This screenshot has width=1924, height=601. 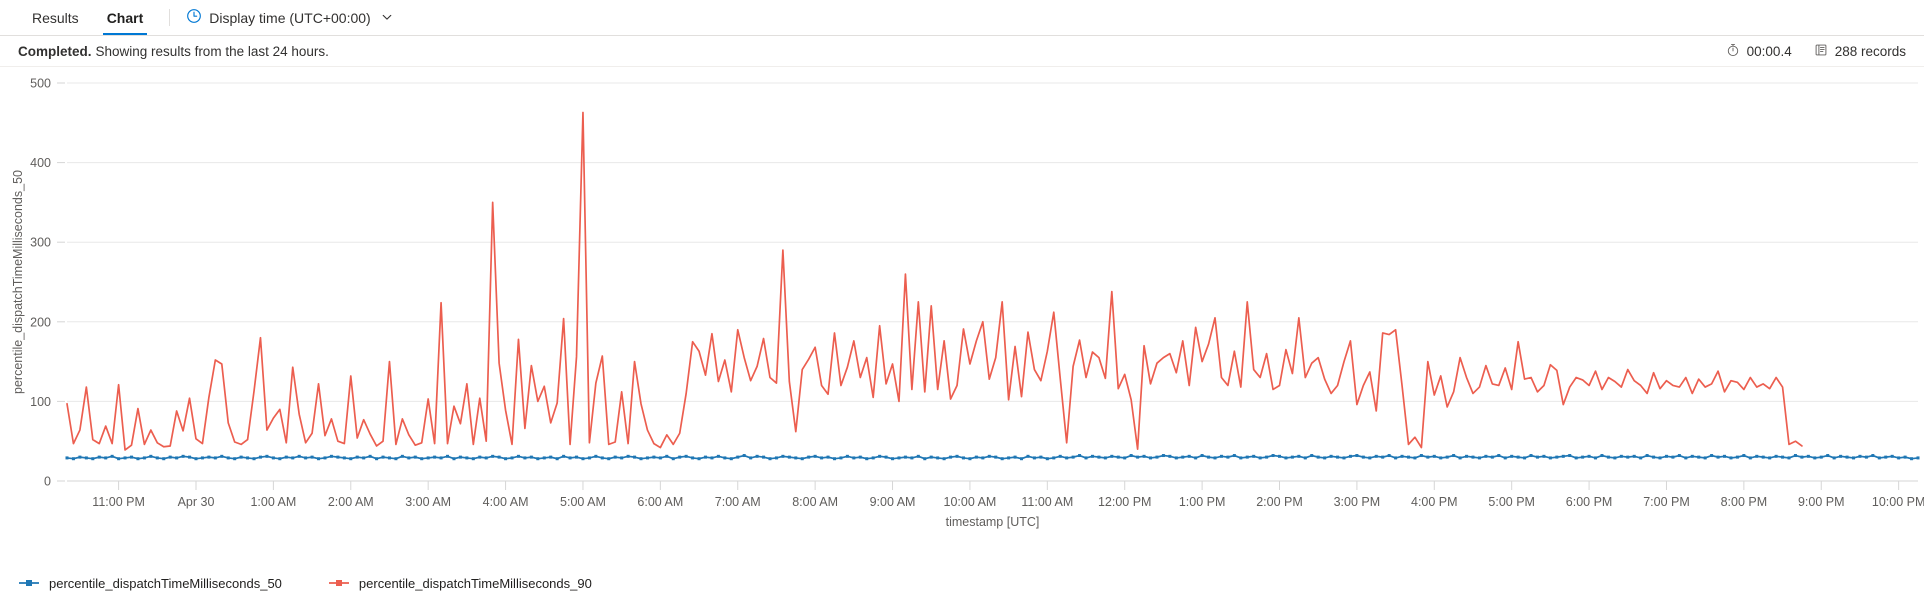 I want to click on x-tick-label: Apr 30, so click(x=196, y=502).